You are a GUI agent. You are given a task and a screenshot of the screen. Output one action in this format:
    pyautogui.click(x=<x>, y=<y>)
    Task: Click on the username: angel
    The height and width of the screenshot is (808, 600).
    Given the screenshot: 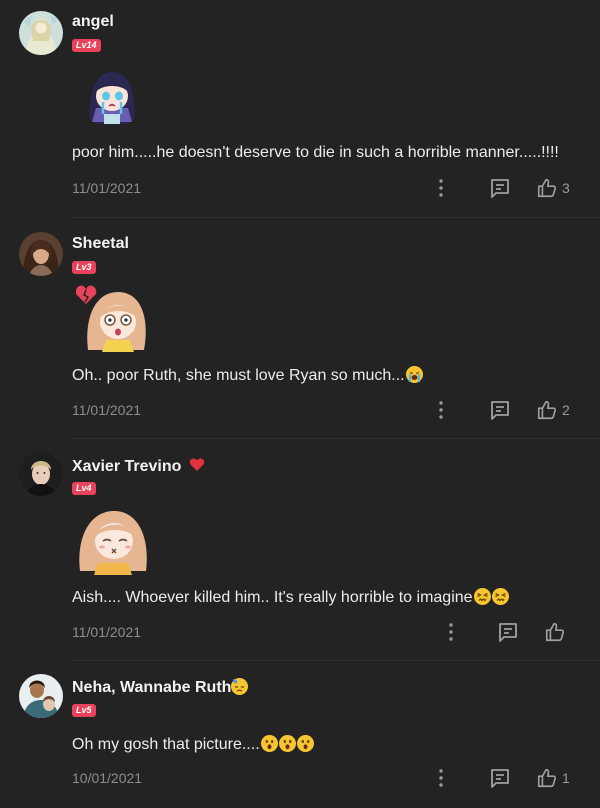 What is the action you would take?
    pyautogui.click(x=93, y=22)
    